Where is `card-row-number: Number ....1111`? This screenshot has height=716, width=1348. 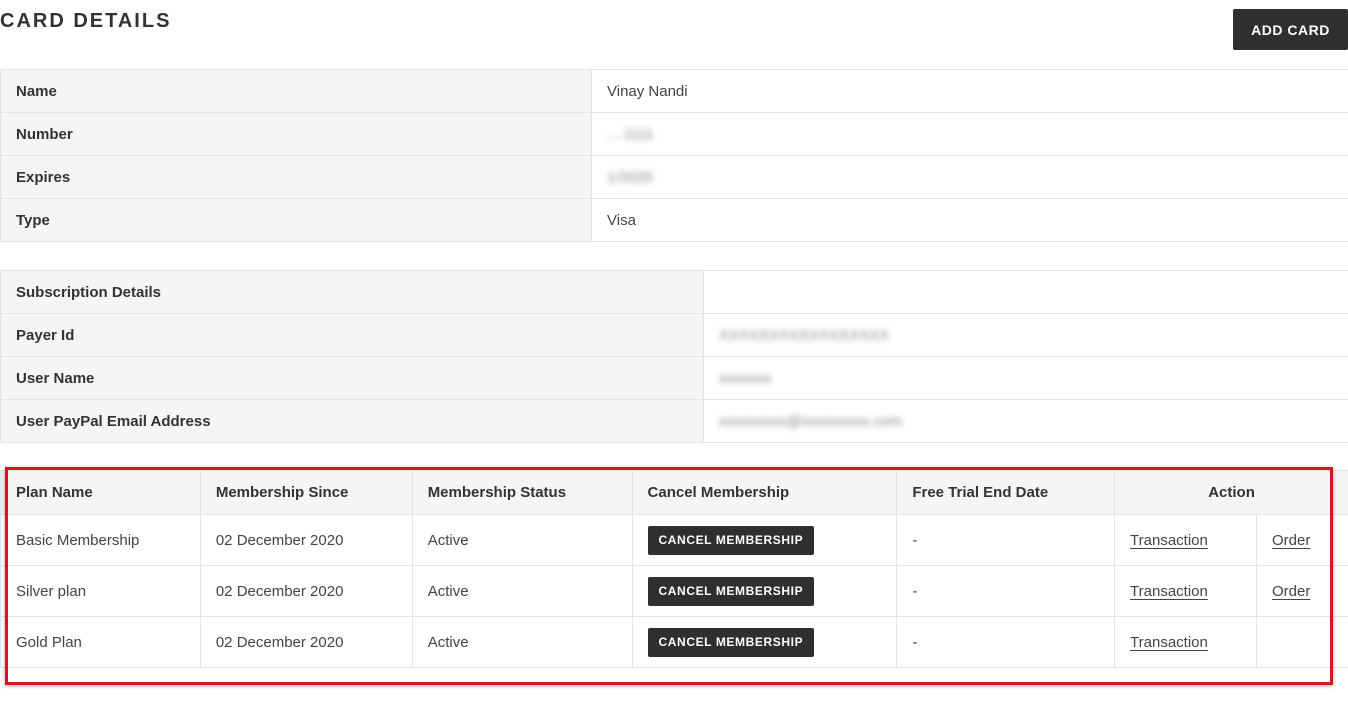 card-row-number: Number ....1111 is located at coordinates (674, 134).